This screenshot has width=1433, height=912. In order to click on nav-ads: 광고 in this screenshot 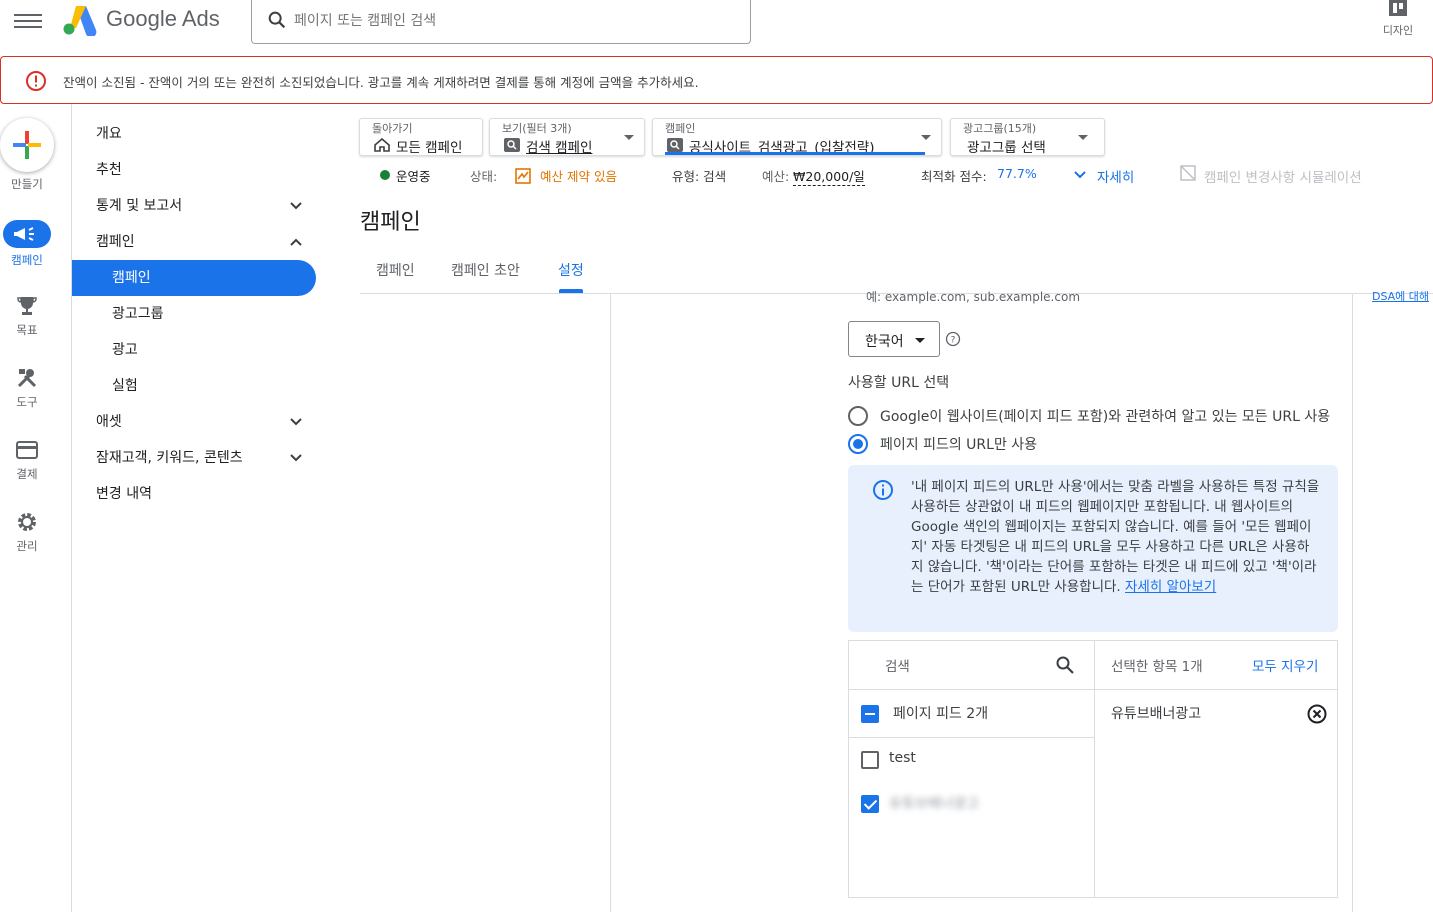, I will do `click(194, 350)`.